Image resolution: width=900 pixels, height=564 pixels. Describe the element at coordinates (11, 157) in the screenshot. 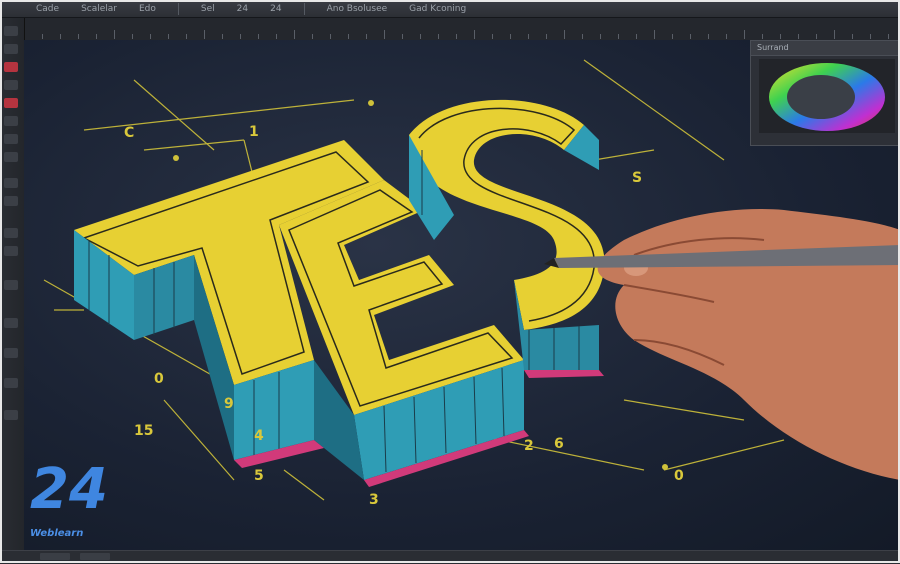

I see `zoom-tool-icon` at that location.